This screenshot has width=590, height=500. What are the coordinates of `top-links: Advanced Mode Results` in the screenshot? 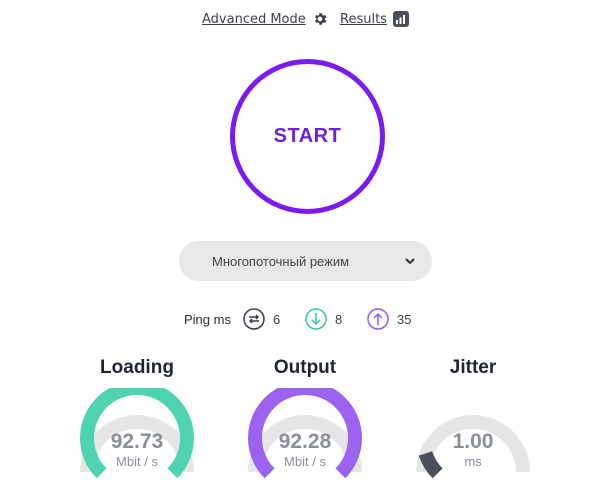 It's located at (295, 21).